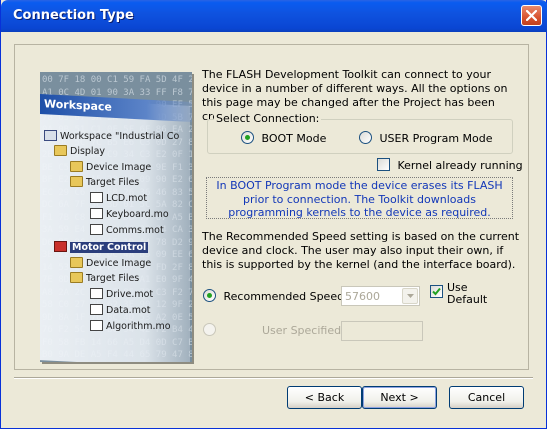 The image size is (547, 429). I want to click on checkbox-unchecked-icon, so click(383, 164).